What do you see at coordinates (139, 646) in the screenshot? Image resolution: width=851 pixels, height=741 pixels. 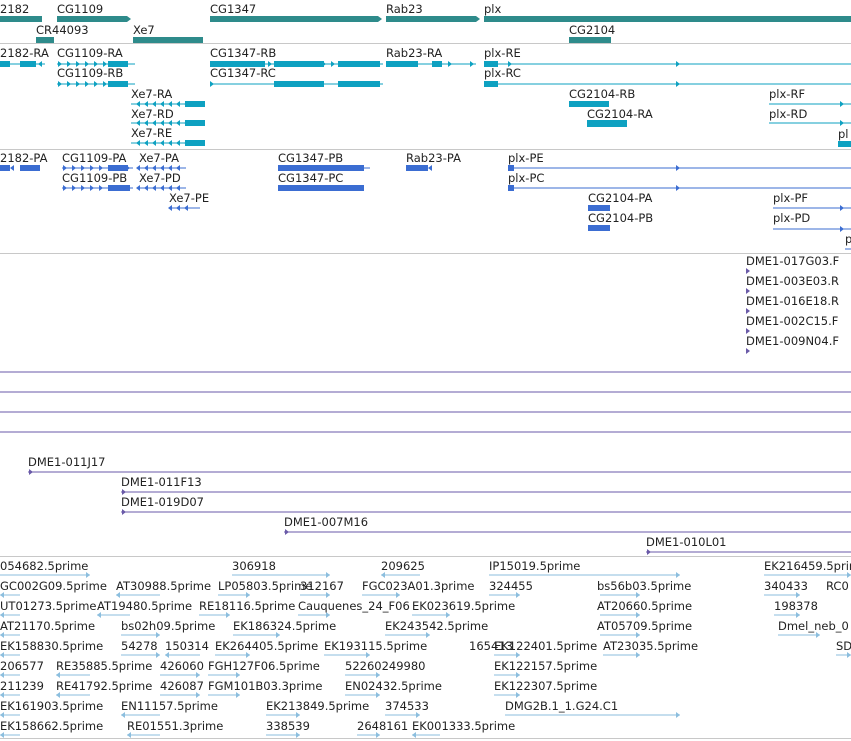 I see `est-label: 54278` at bounding box center [139, 646].